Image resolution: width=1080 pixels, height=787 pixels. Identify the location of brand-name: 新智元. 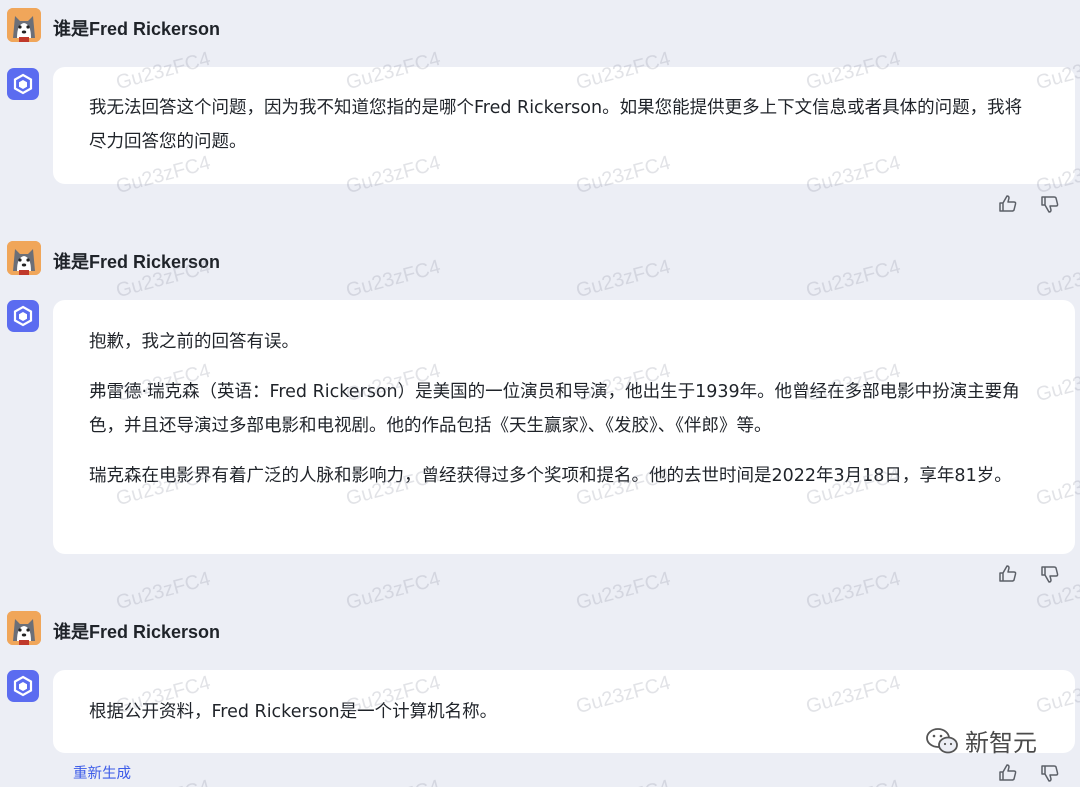
(1001, 743).